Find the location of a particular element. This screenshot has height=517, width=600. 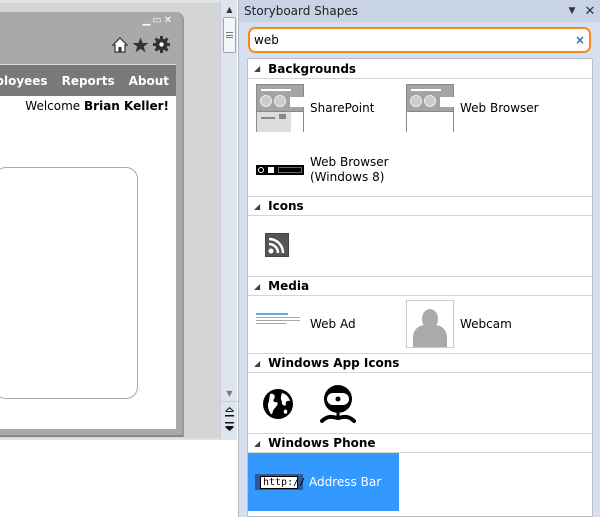

sharepoint-thumbnail is located at coordinates (280, 108).